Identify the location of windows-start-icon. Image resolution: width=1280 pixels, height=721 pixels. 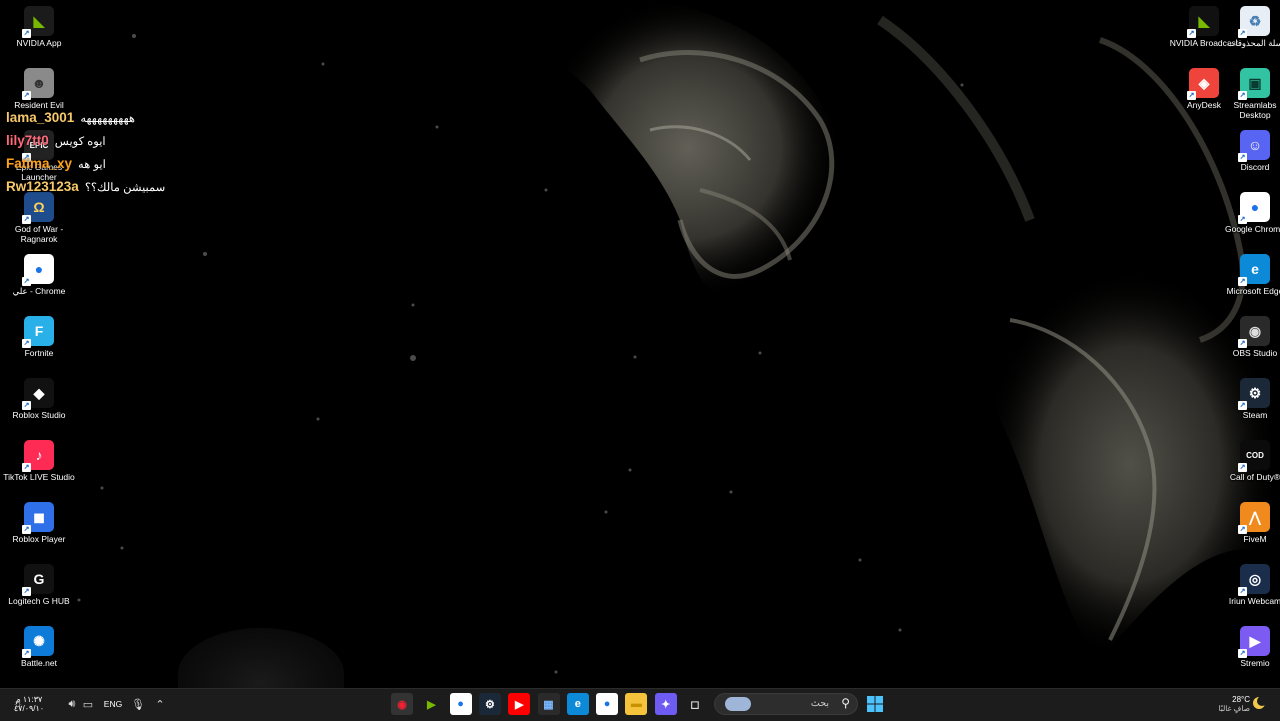
(875, 704).